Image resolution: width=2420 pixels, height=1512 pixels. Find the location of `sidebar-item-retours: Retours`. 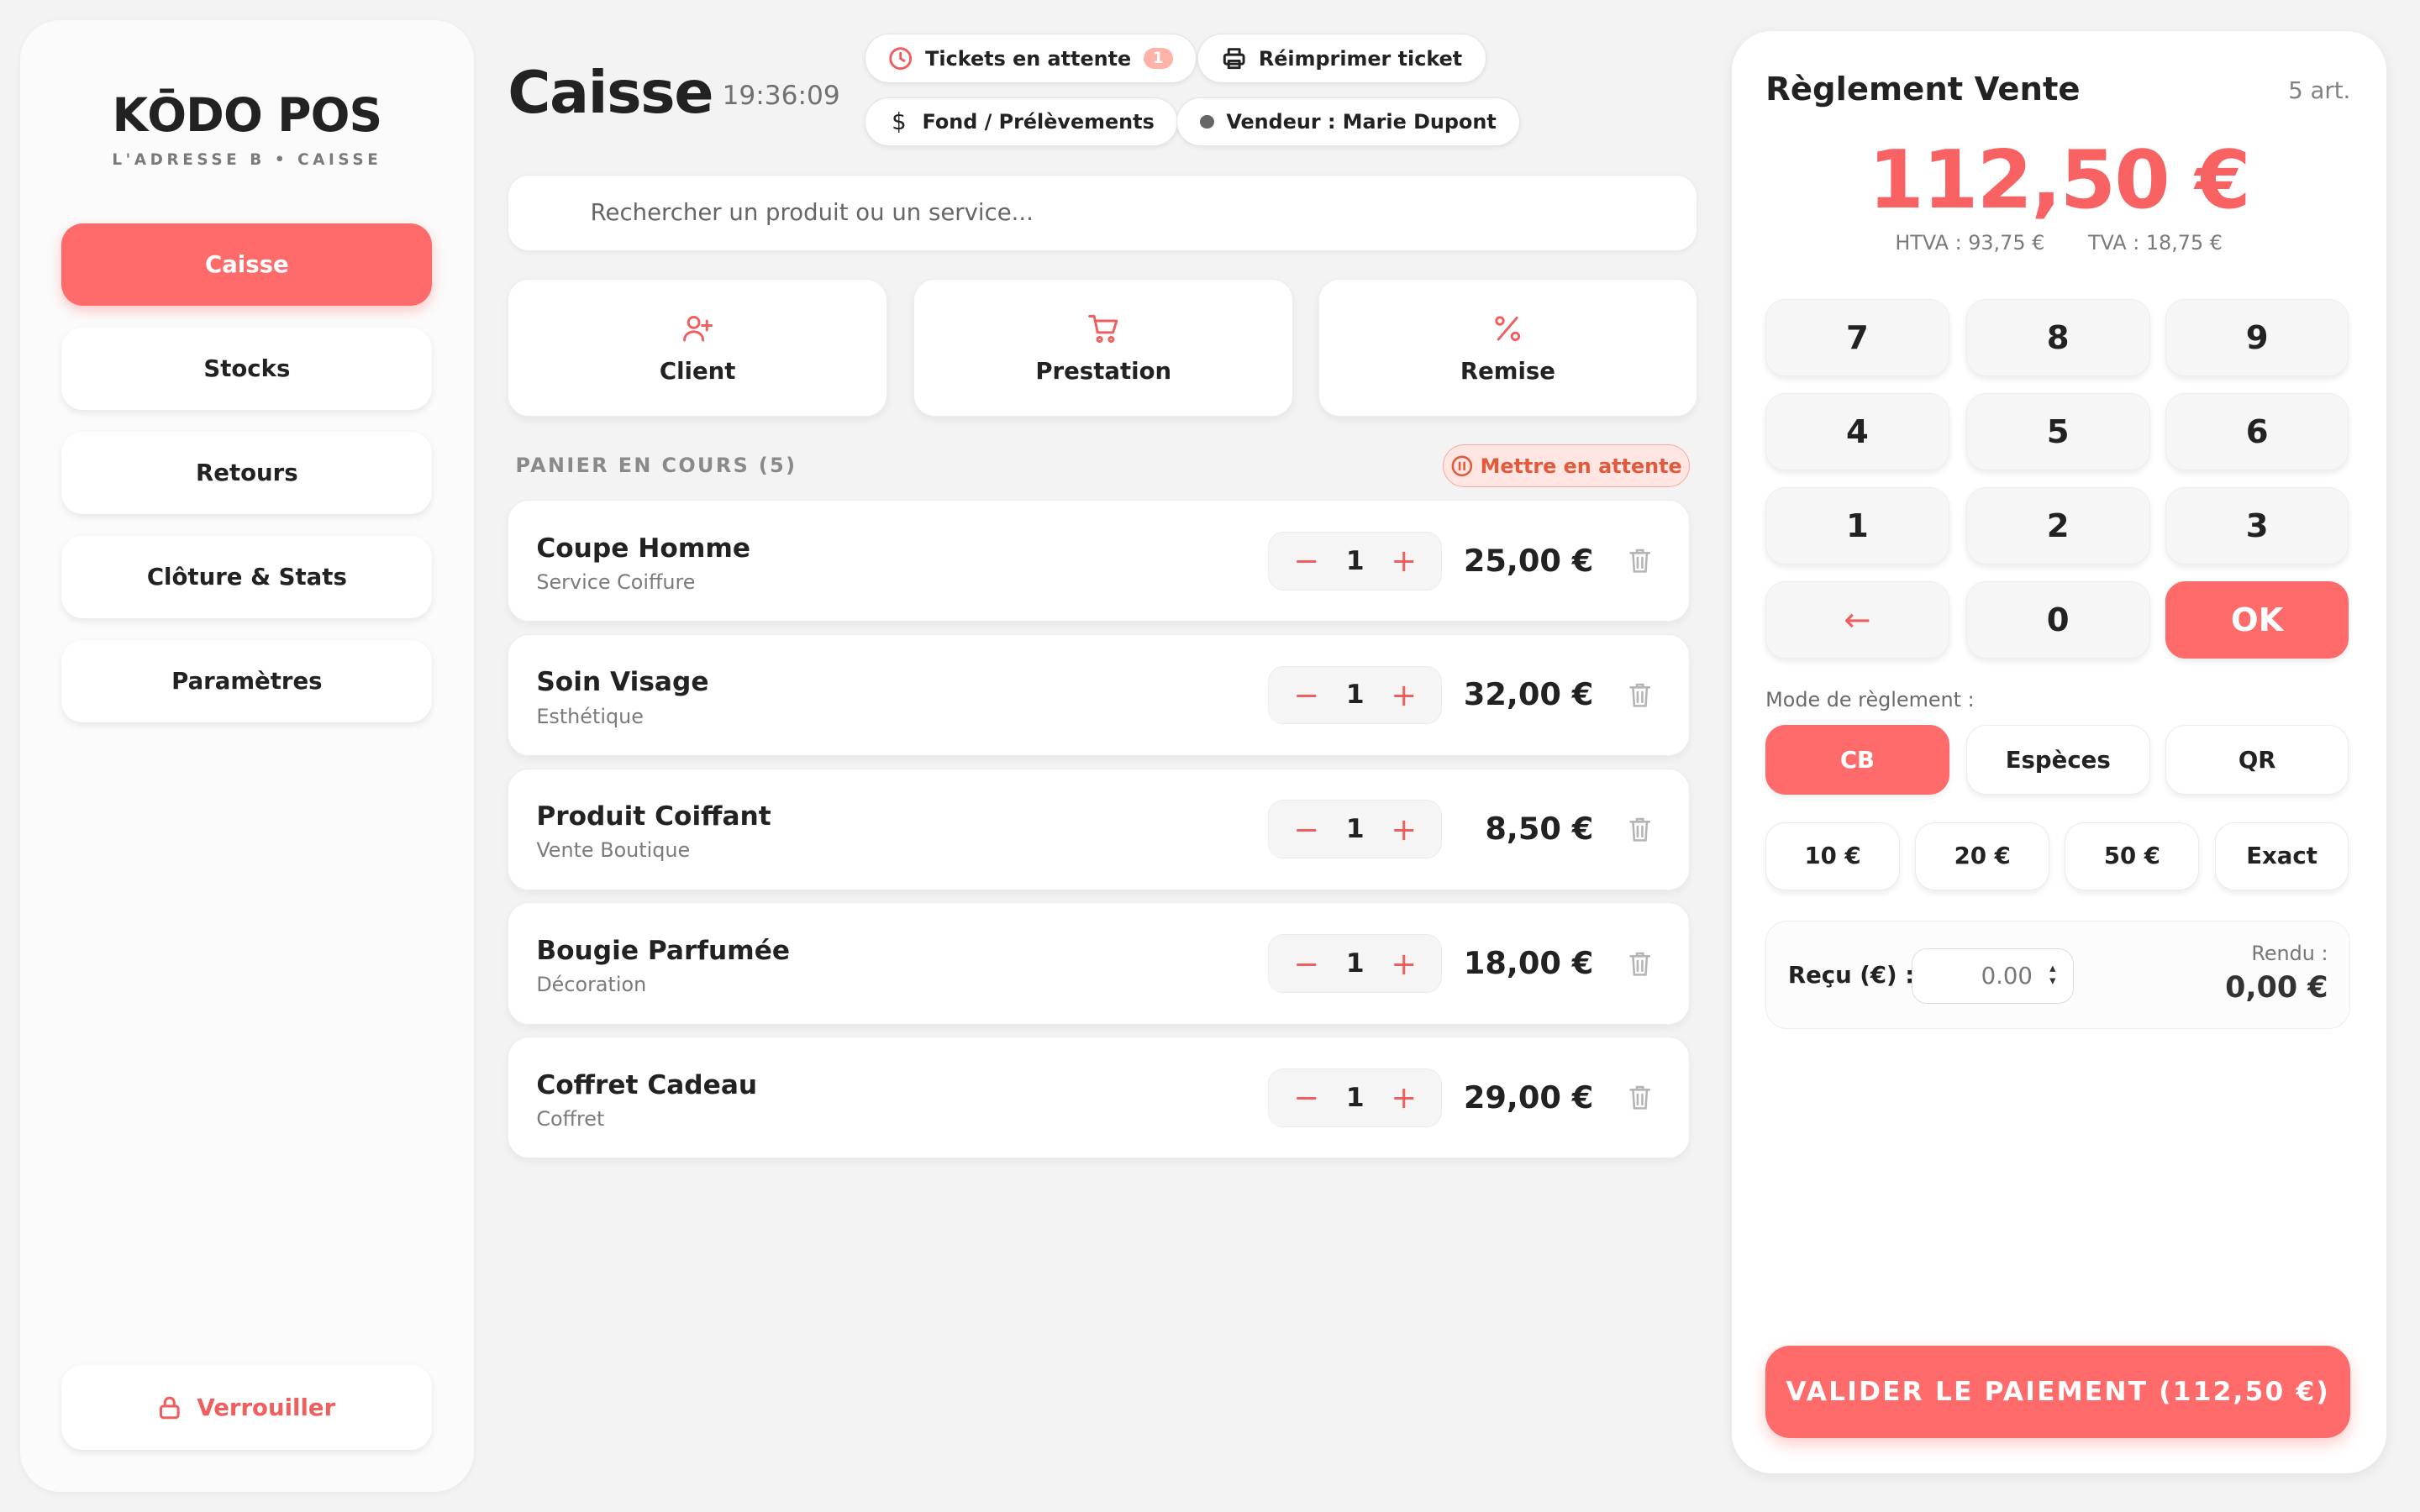

sidebar-item-retours: Retours is located at coordinates (247, 473).